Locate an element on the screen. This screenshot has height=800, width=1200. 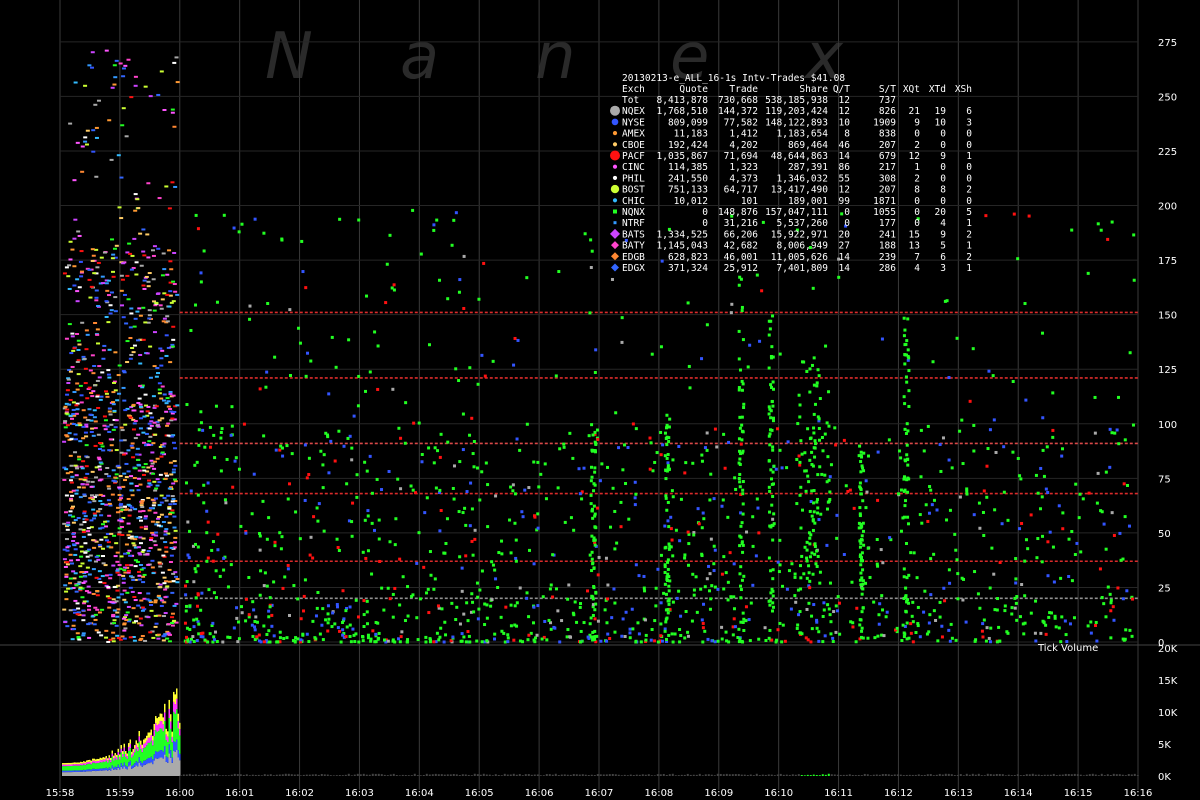
legend-marker is located at coordinates (615, 110).